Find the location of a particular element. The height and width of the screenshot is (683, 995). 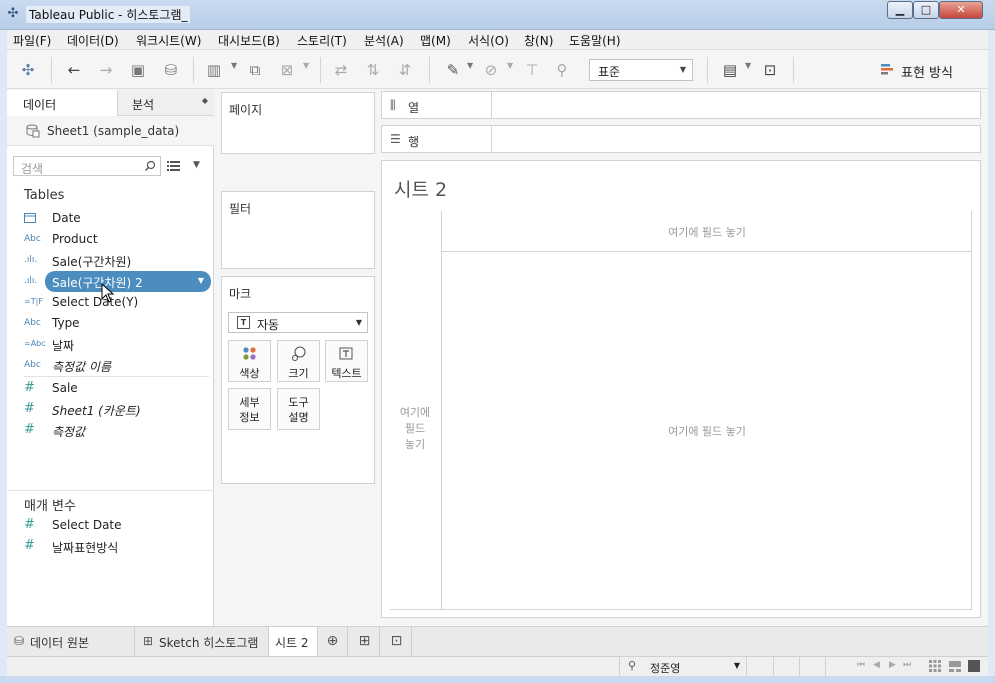

menu-map: 맵(M) is located at coordinates (435, 40).